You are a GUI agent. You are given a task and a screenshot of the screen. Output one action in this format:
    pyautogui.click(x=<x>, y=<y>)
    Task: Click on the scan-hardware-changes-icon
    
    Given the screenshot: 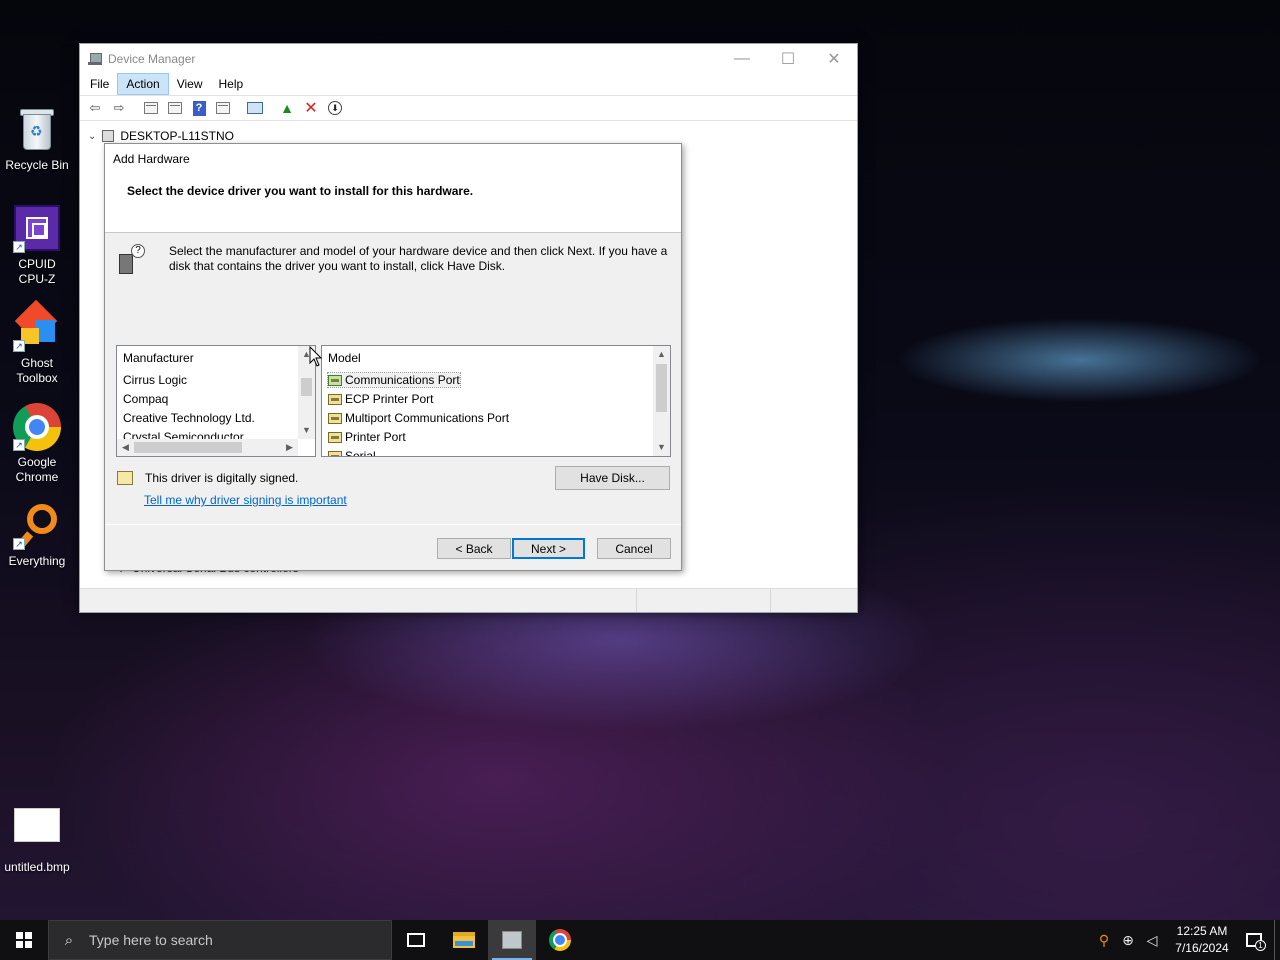 What is the action you would take?
    pyautogui.click(x=255, y=108)
    